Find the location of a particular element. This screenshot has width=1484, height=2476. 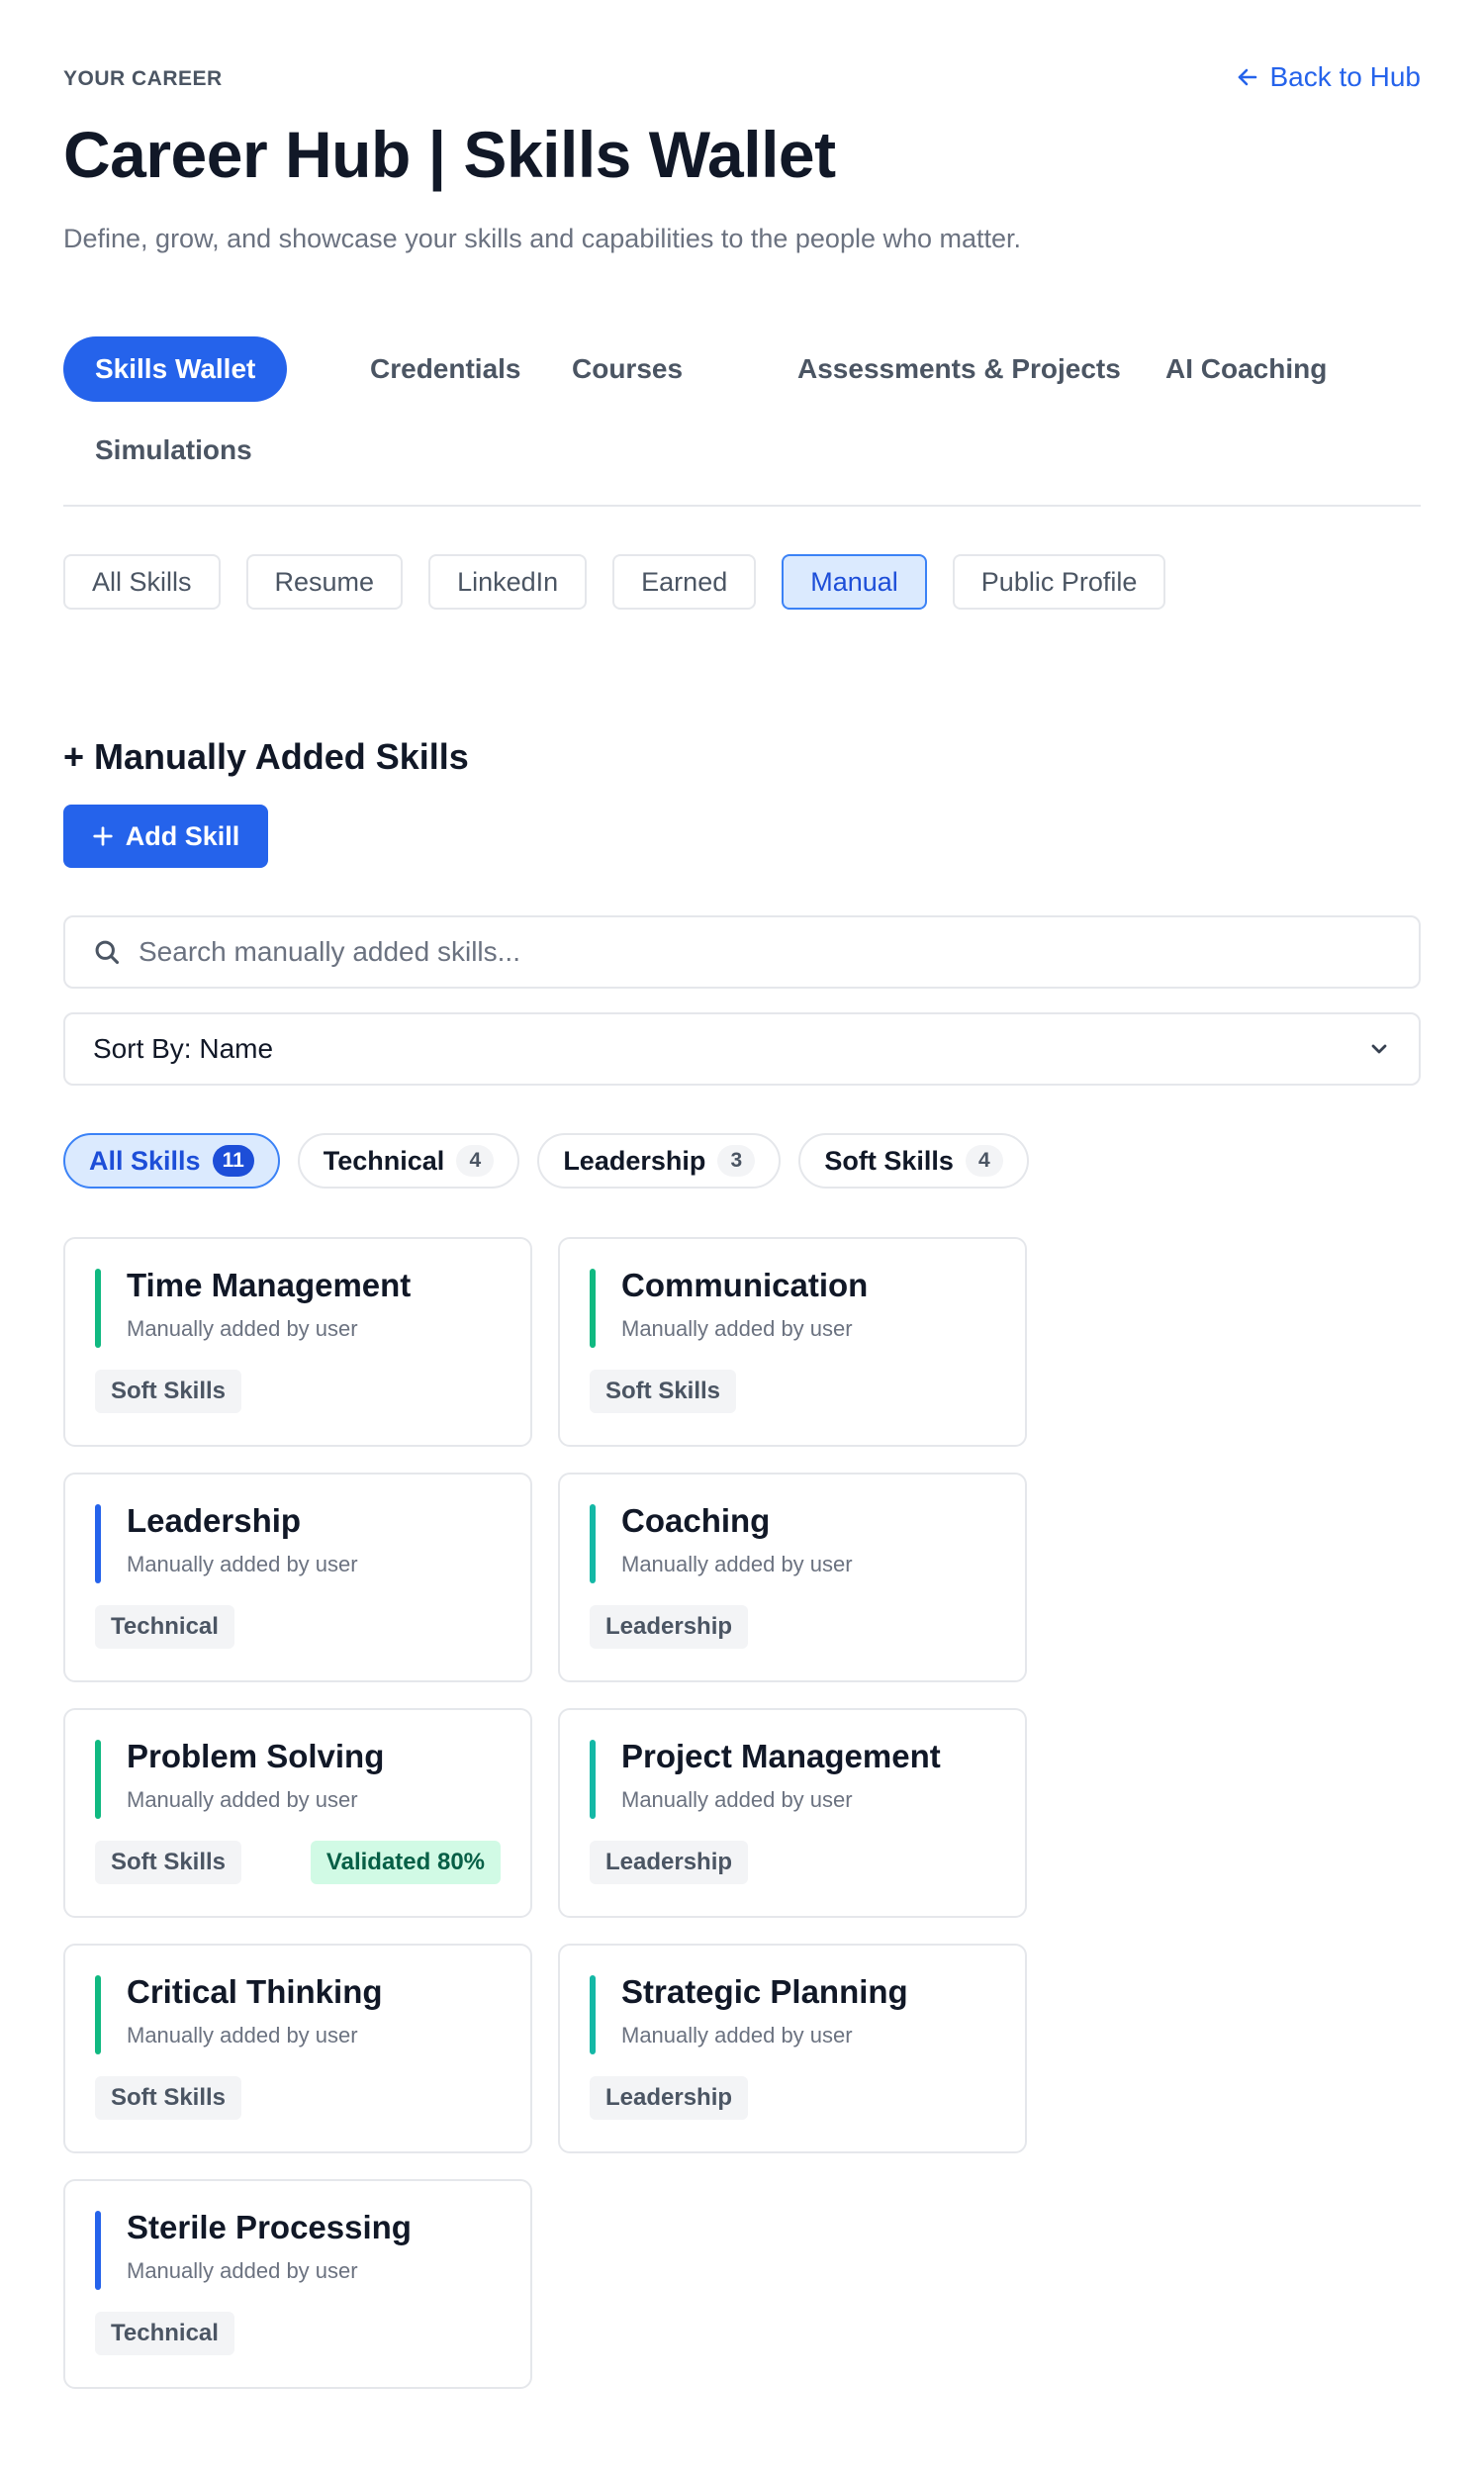

tab-assessments-projects: Assessments & Projects is located at coordinates (959, 369).